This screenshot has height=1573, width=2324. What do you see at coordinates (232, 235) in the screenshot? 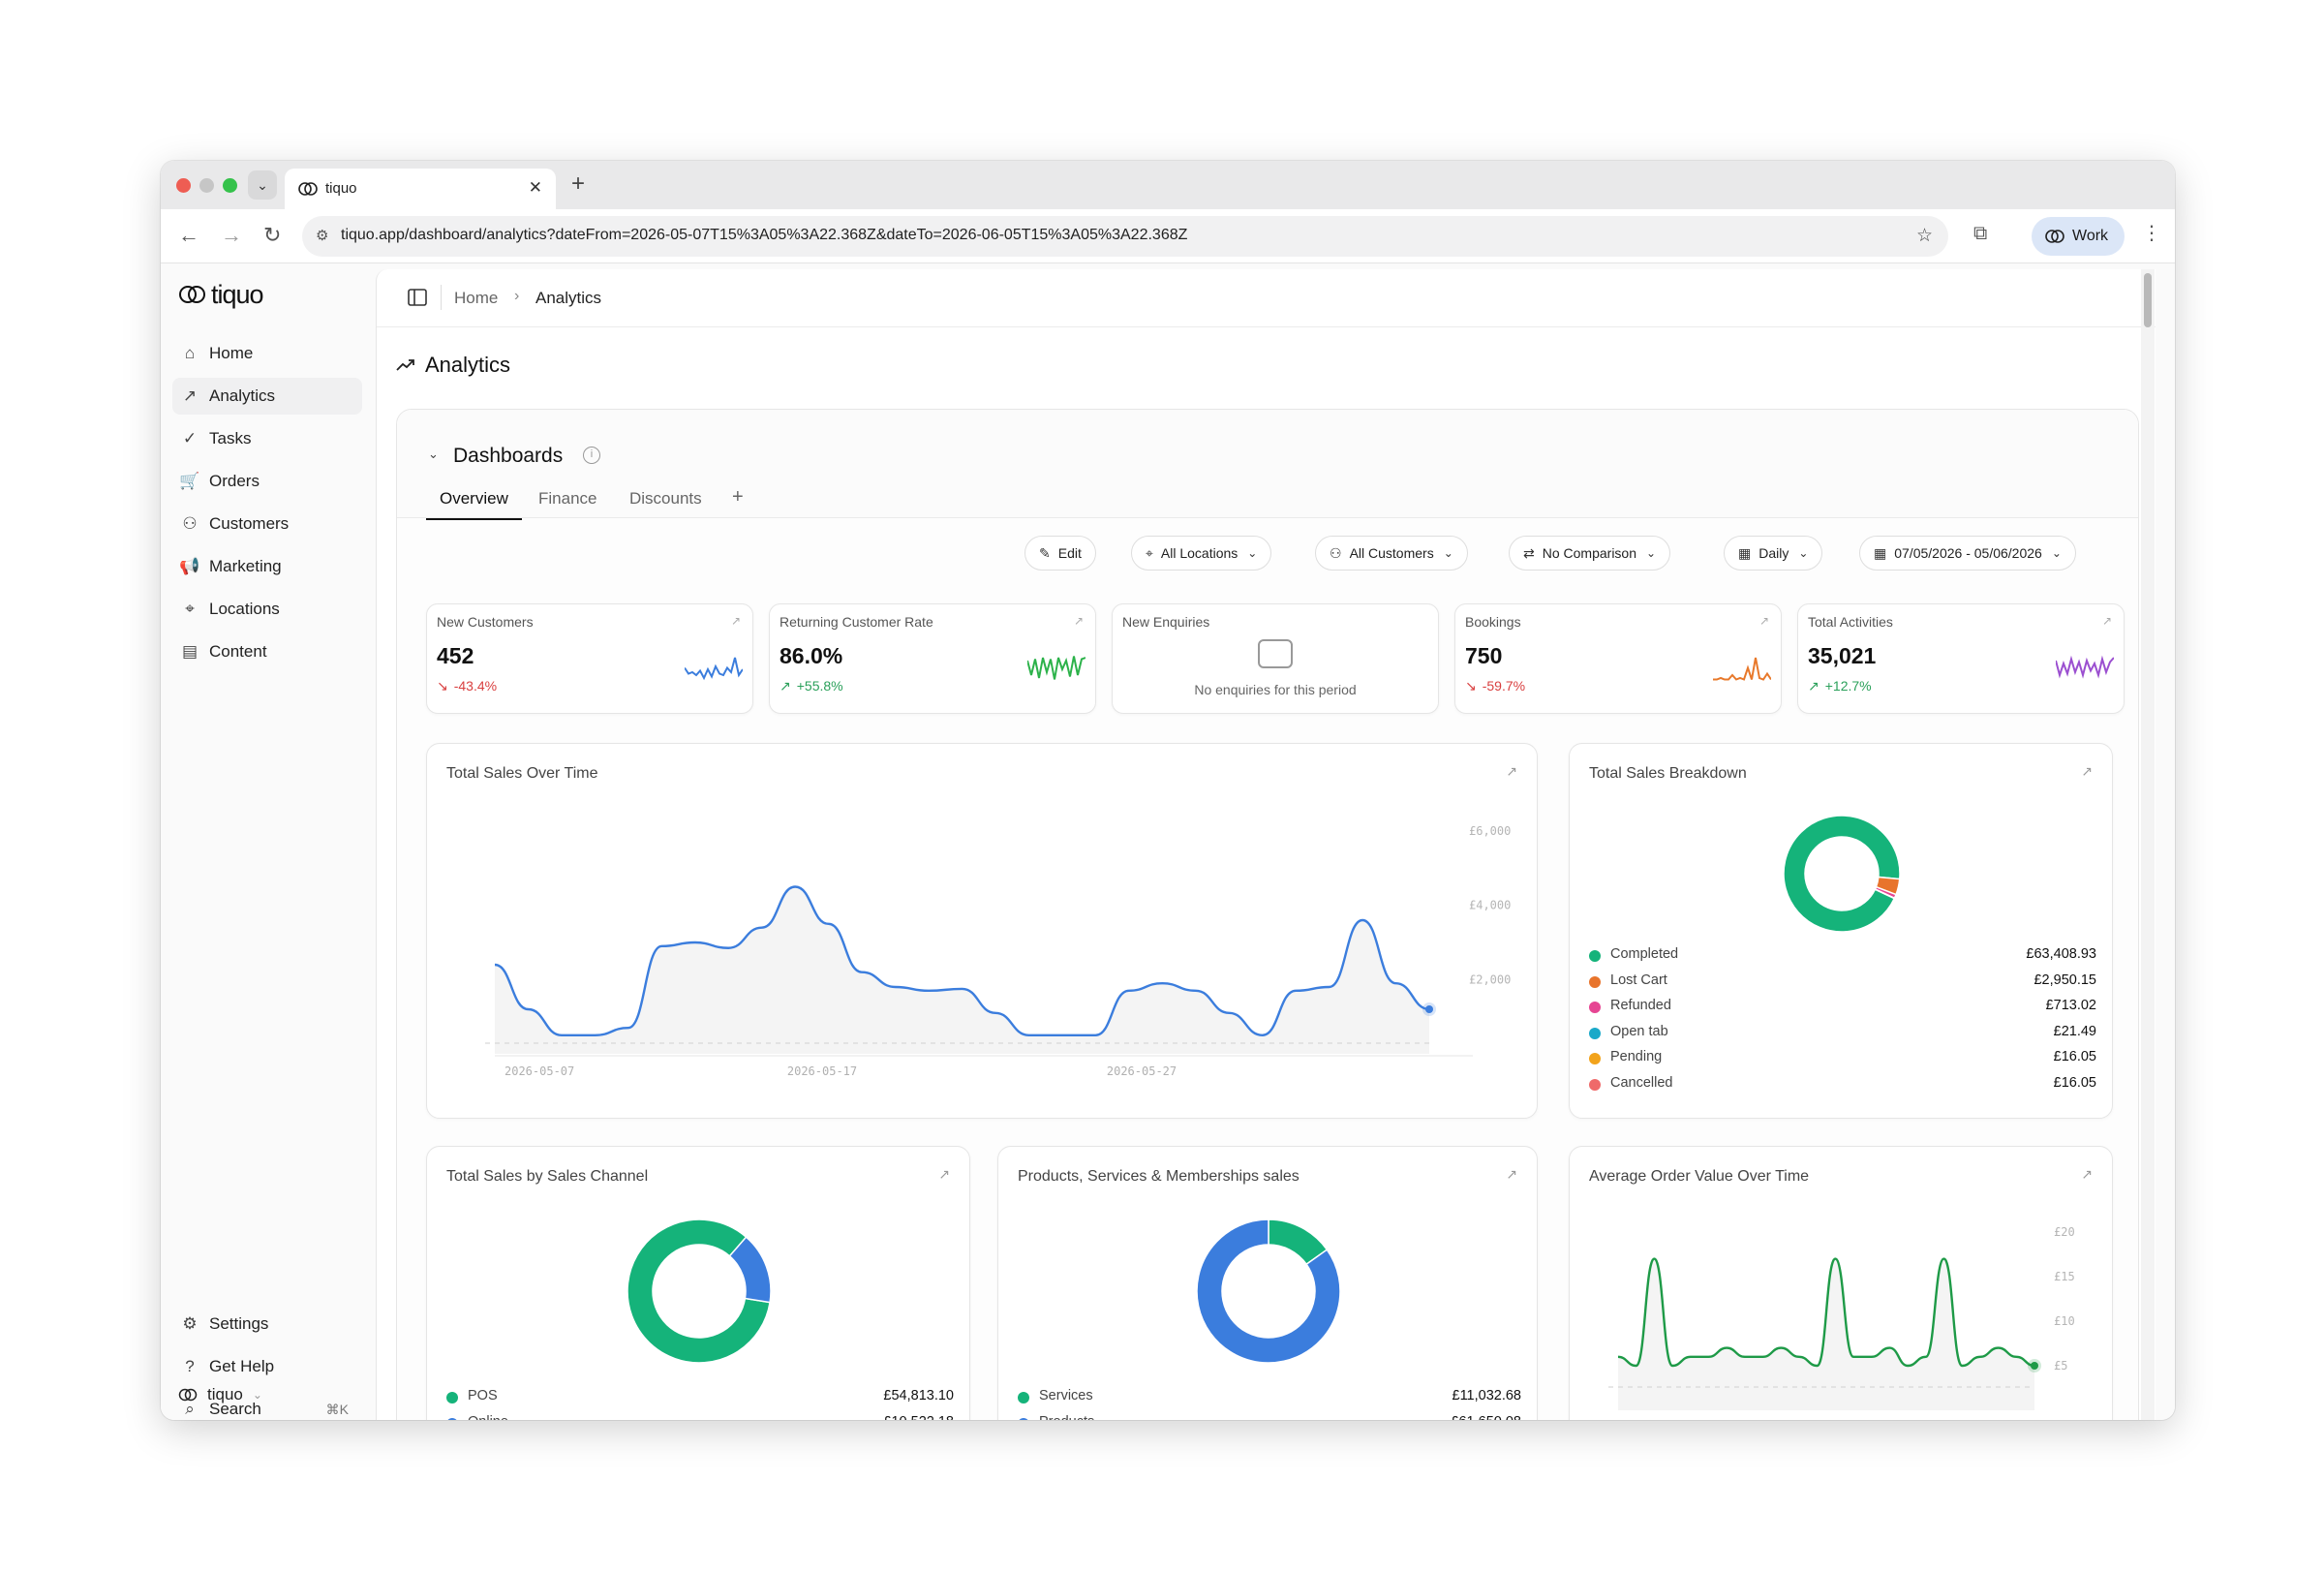
I see `forward-arrow-icon: →` at bounding box center [232, 235].